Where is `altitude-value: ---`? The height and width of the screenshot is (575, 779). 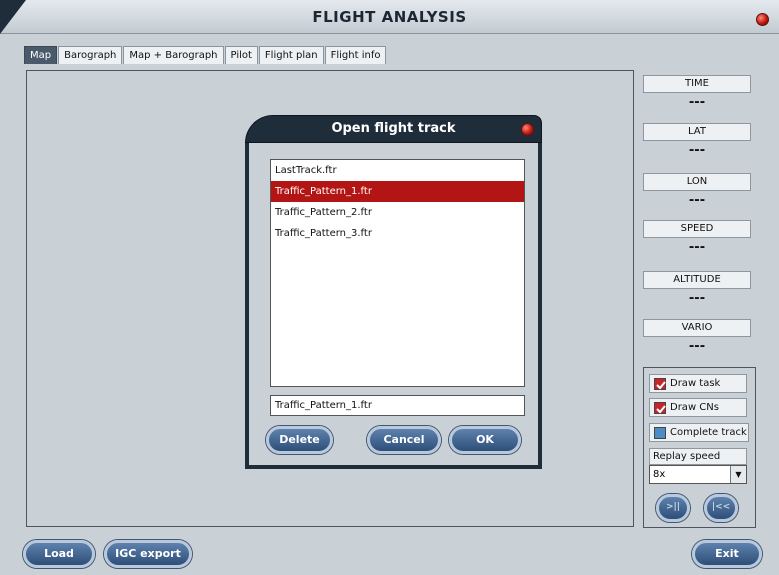
altitude-value: --- is located at coordinates (697, 298).